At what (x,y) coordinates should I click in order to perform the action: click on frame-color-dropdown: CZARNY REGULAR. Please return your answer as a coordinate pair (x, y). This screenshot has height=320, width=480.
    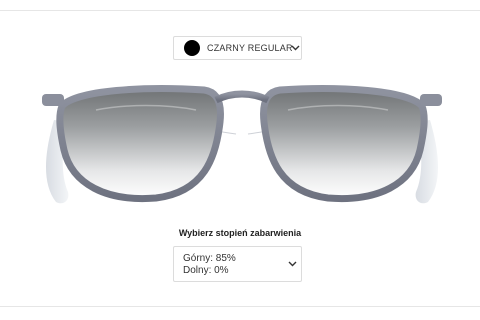
    Looking at the image, I should click on (237, 48).